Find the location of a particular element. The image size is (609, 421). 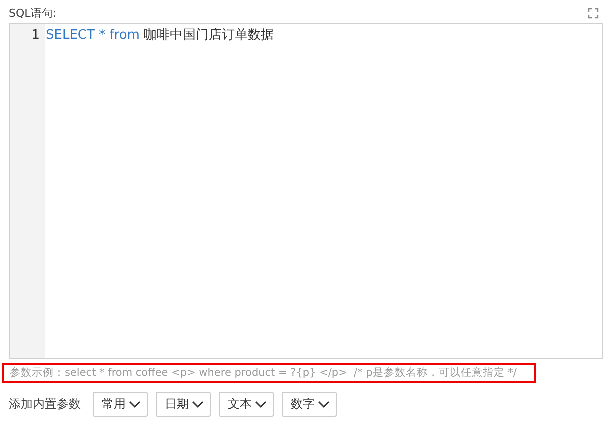

parameter-hint: 参数示例：select * from coffee <p> where product = ?{p} </p> /* p是参数名称，可以任意指定 */ is located at coordinates (263, 373).